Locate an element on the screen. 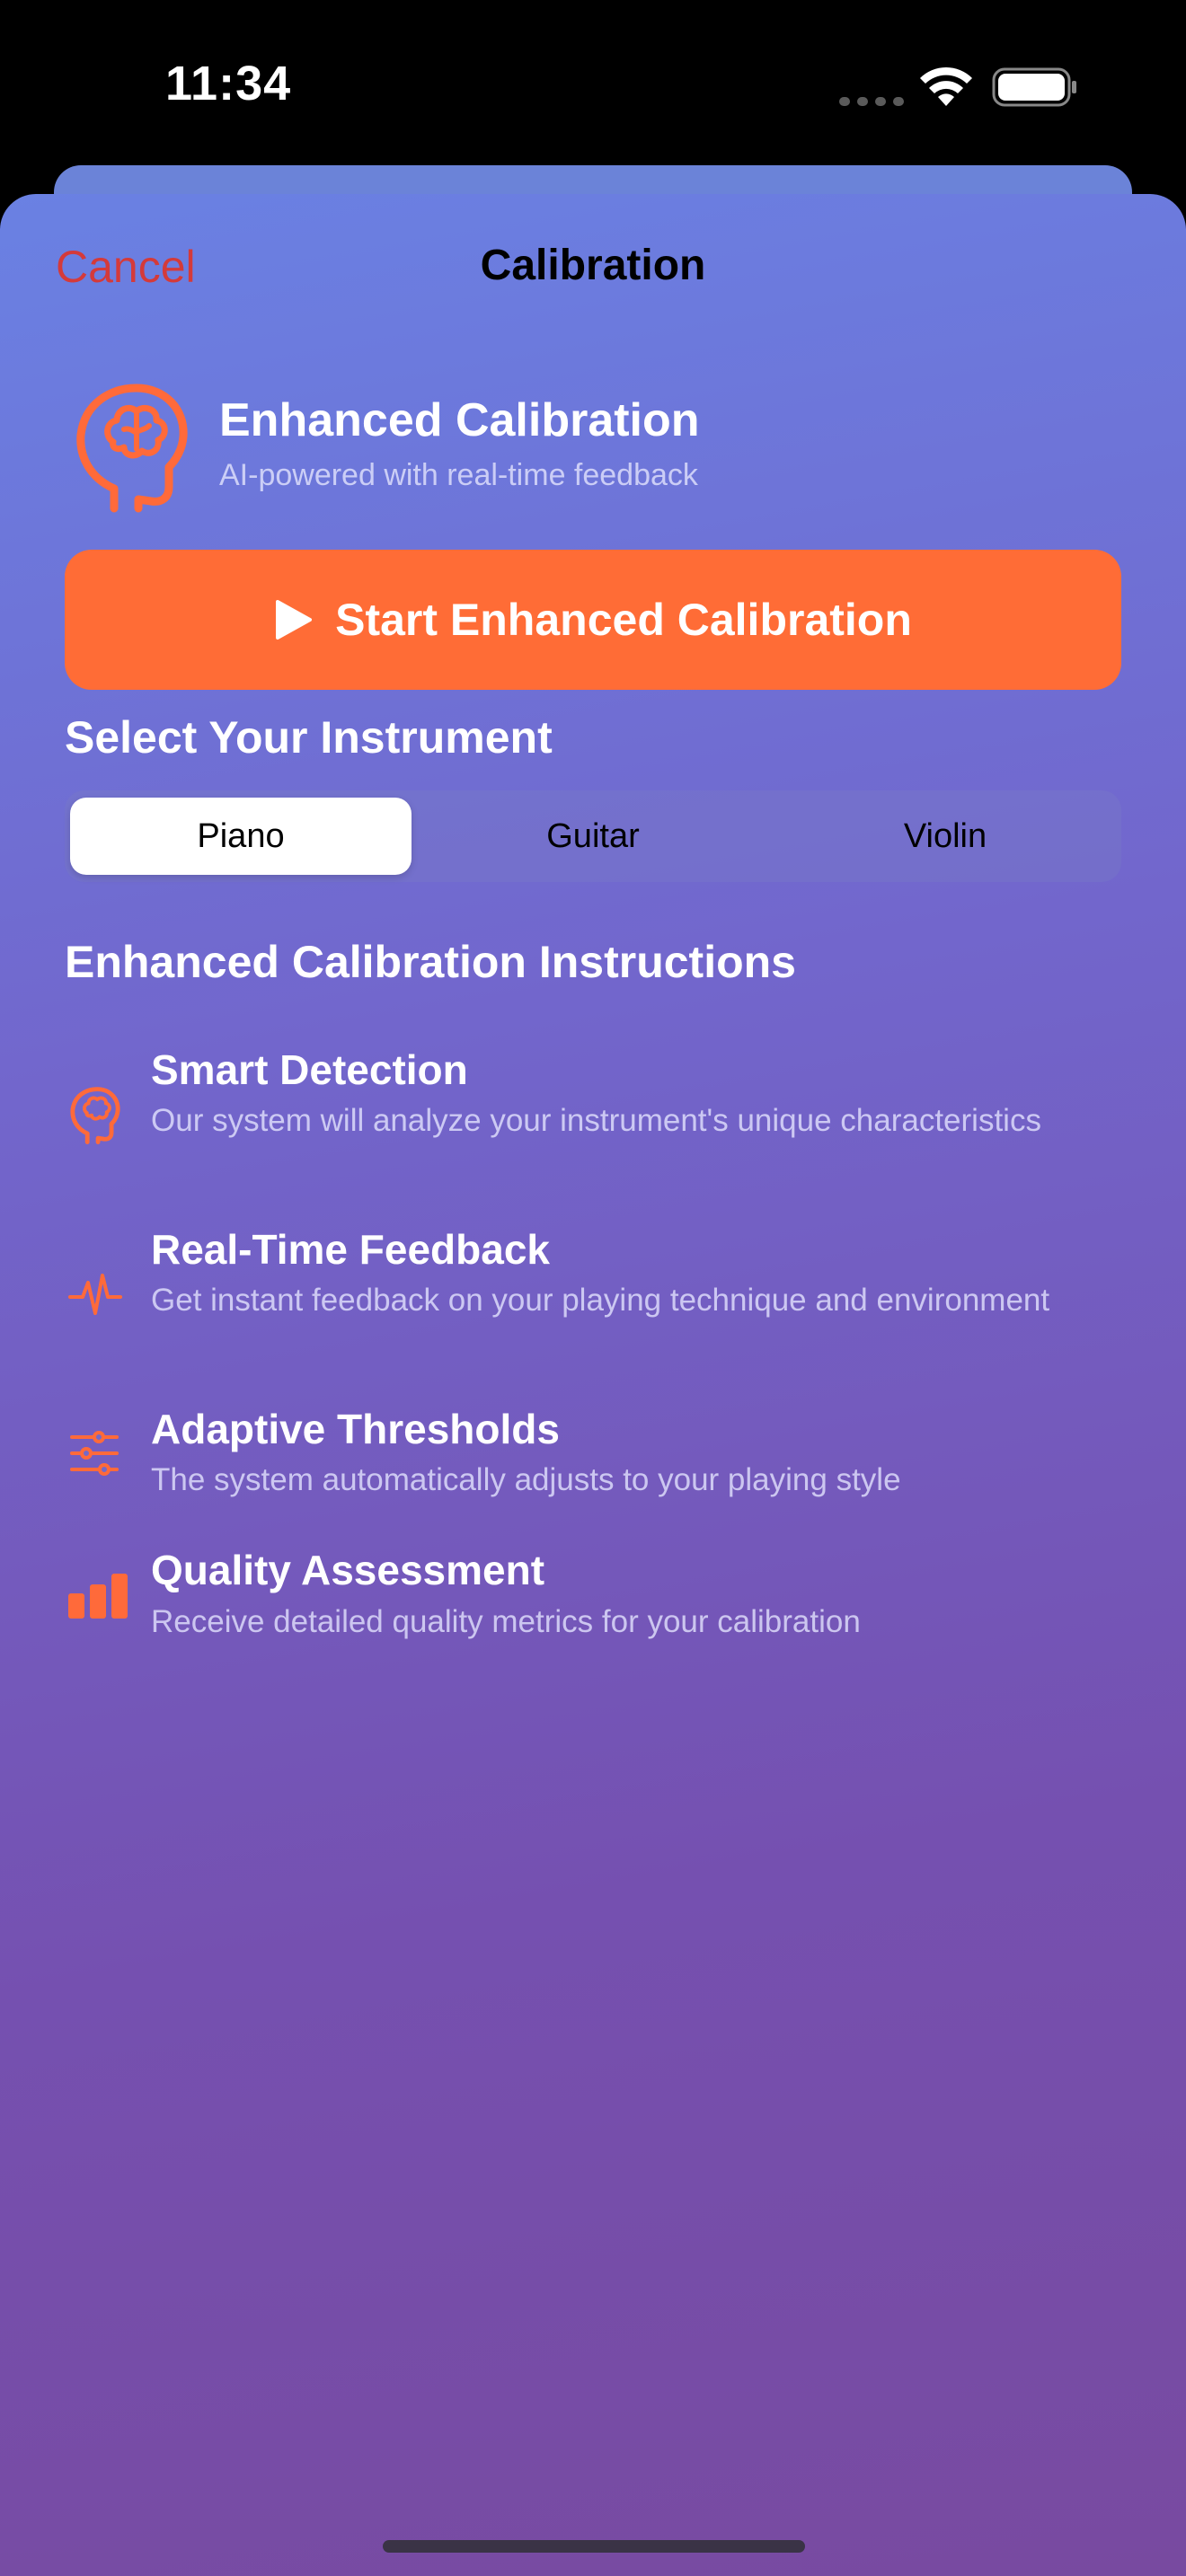  play-icon is located at coordinates (294, 620).